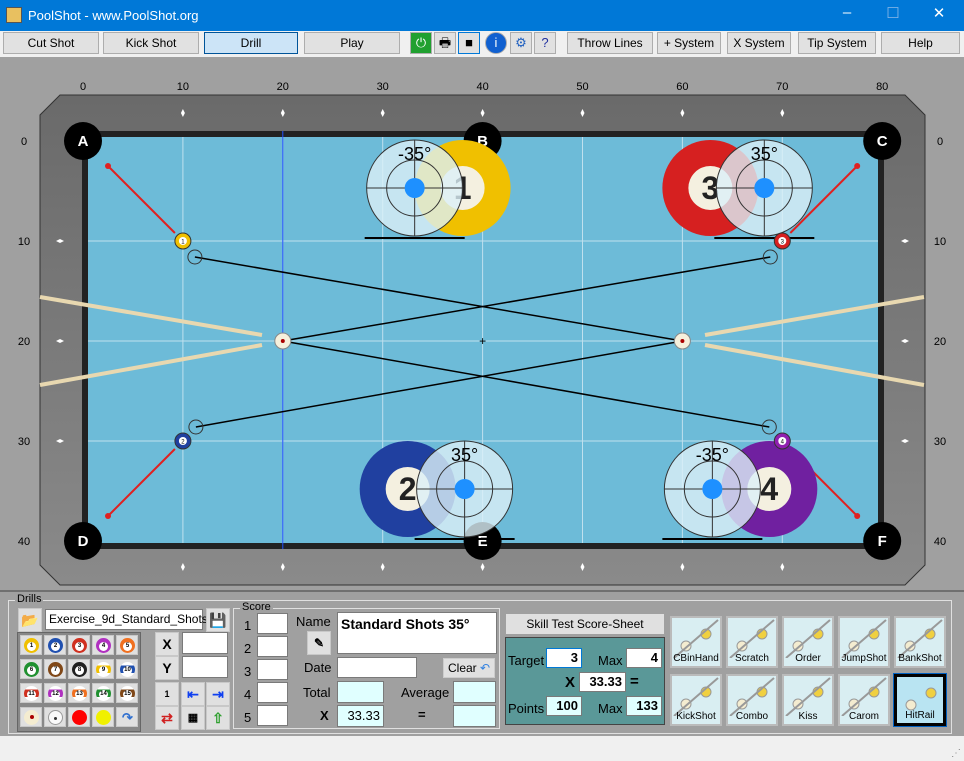  Describe the element at coordinates (920, 43) in the screenshot. I see `help-button: Help` at that location.